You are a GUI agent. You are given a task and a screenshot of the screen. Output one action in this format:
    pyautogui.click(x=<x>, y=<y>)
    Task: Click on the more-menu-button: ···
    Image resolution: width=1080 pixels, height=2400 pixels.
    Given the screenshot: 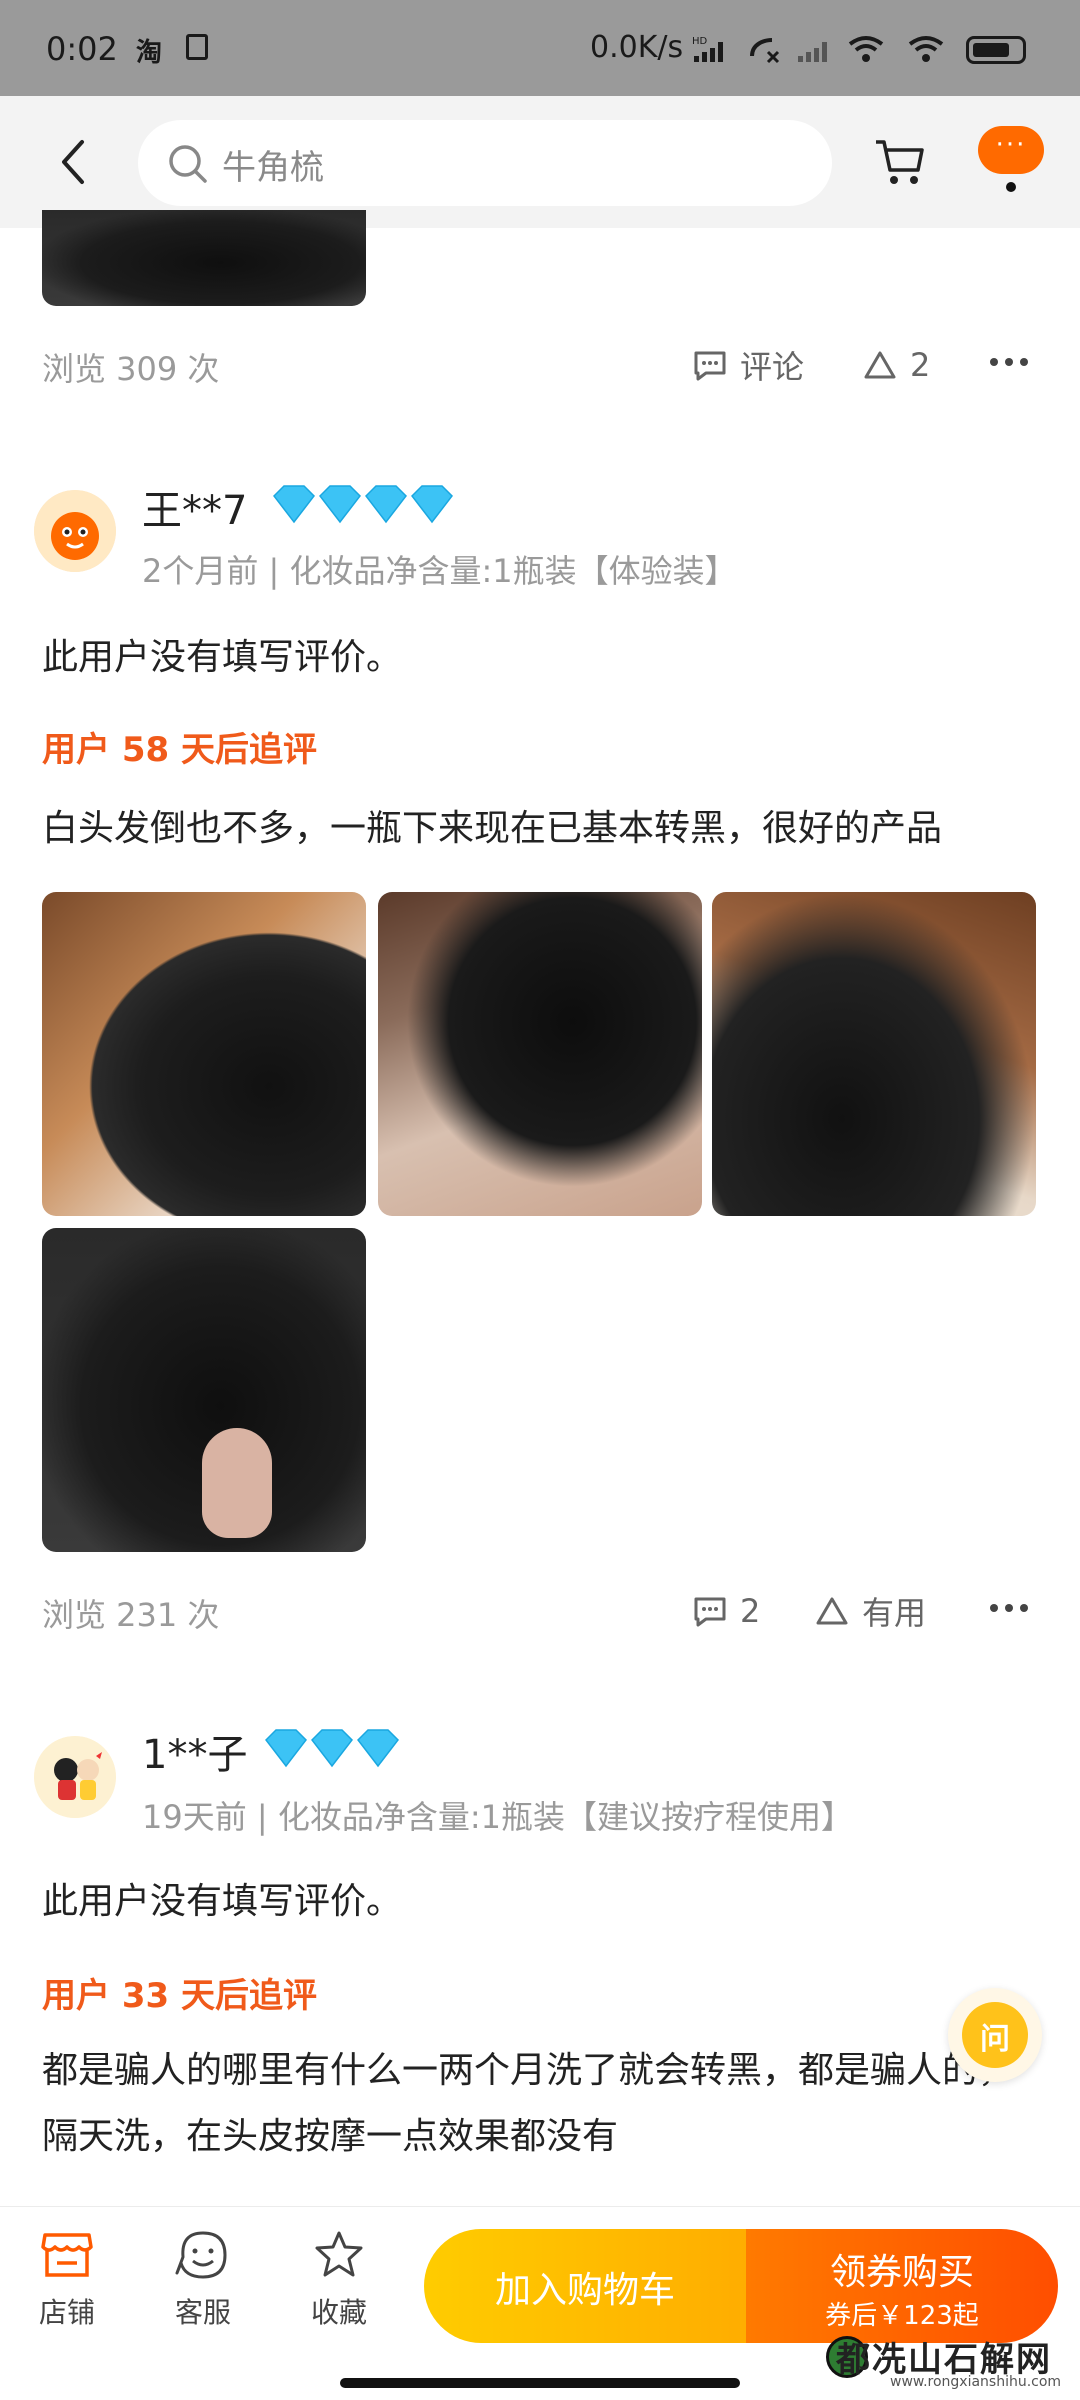 What is the action you would take?
    pyautogui.click(x=1011, y=159)
    